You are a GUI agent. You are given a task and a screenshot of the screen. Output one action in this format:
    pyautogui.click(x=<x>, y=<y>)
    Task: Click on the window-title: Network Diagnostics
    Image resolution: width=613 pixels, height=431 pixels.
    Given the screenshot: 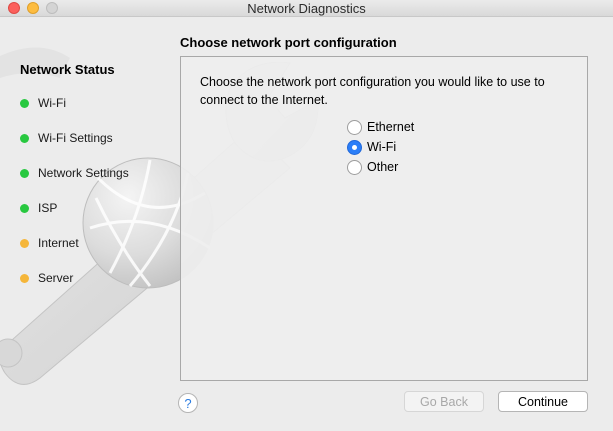 What is the action you would take?
    pyautogui.click(x=306, y=8)
    